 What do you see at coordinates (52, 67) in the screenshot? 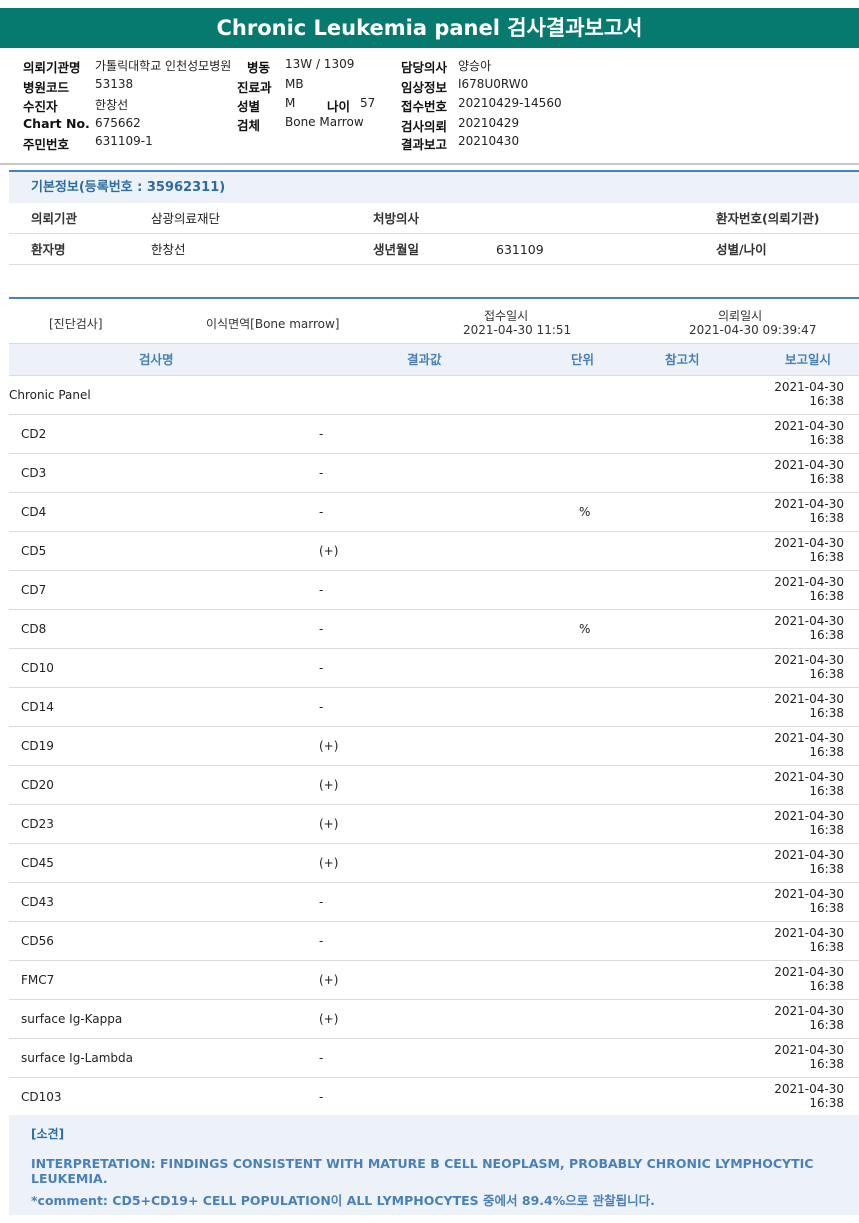
I see `institution-label: 의뢰기관명` at bounding box center [52, 67].